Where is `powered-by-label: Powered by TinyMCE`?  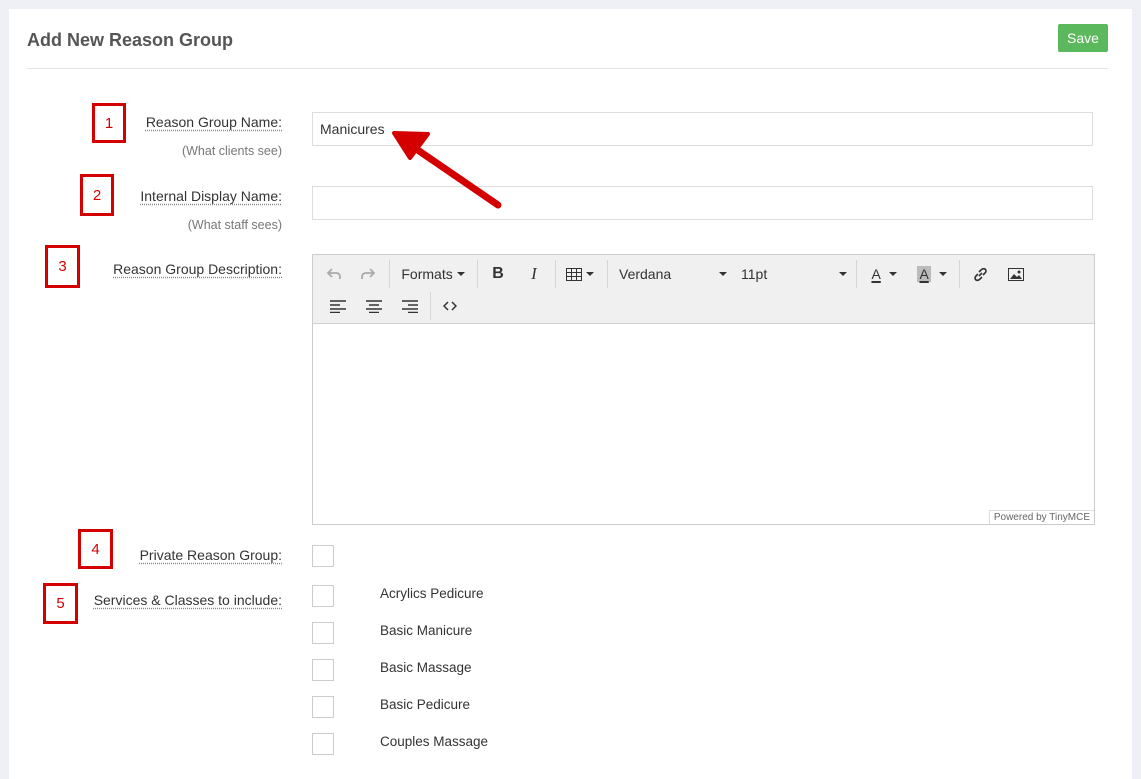 powered-by-label: Powered by TinyMCE is located at coordinates (1041, 517).